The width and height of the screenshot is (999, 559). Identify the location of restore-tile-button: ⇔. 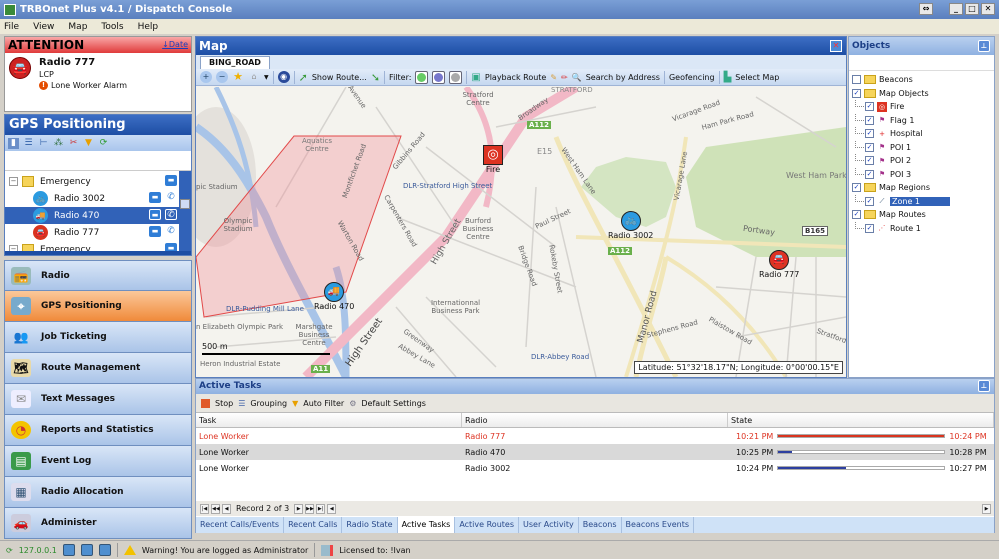
(926, 9).